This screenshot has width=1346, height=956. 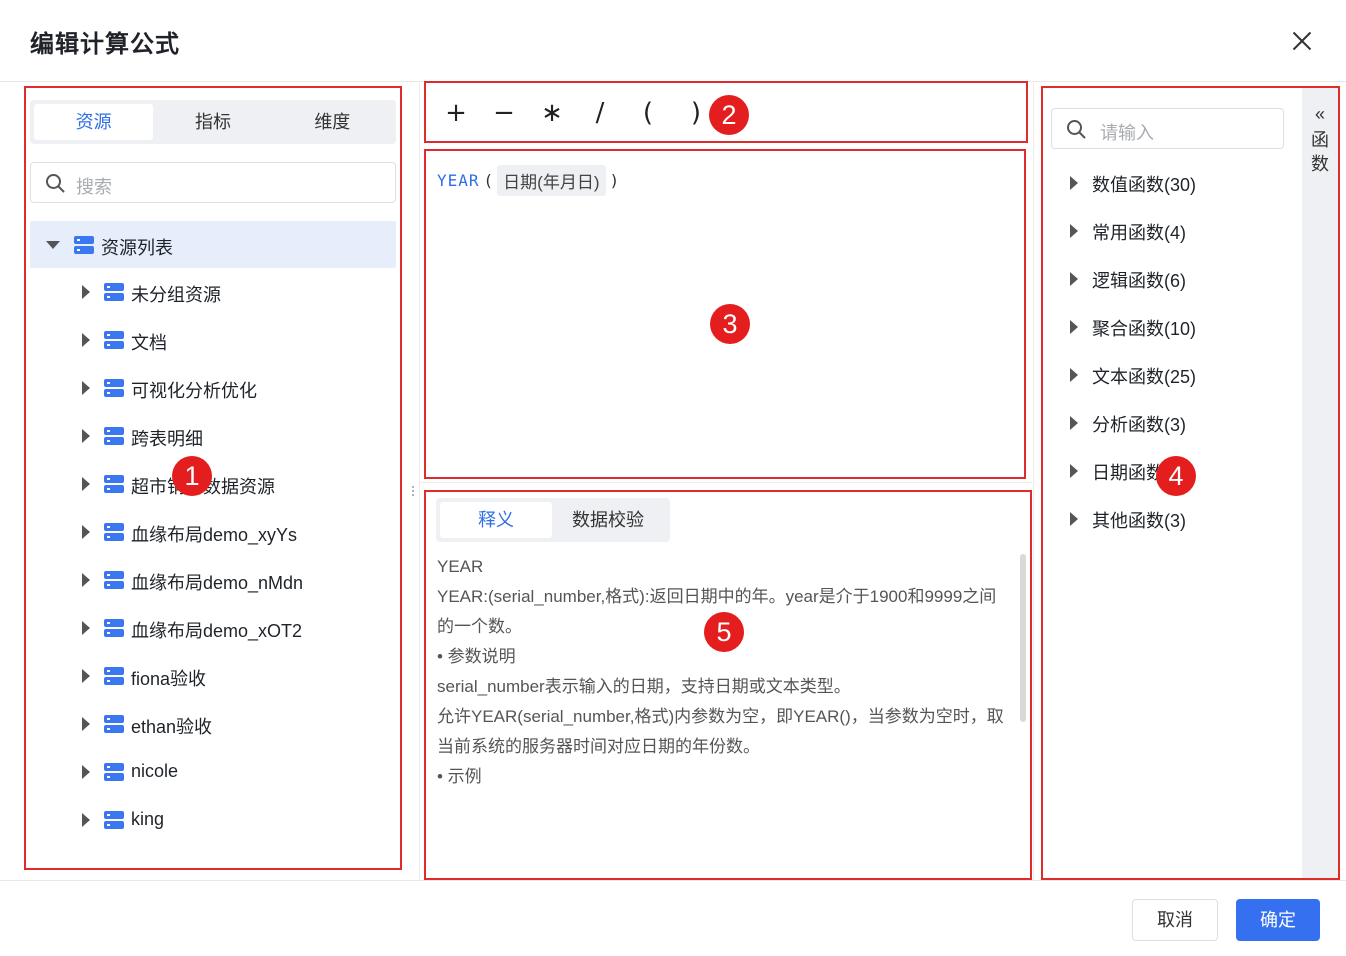 What do you see at coordinates (1176, 476) in the screenshot?
I see `annotation-badge-4: 4` at bounding box center [1176, 476].